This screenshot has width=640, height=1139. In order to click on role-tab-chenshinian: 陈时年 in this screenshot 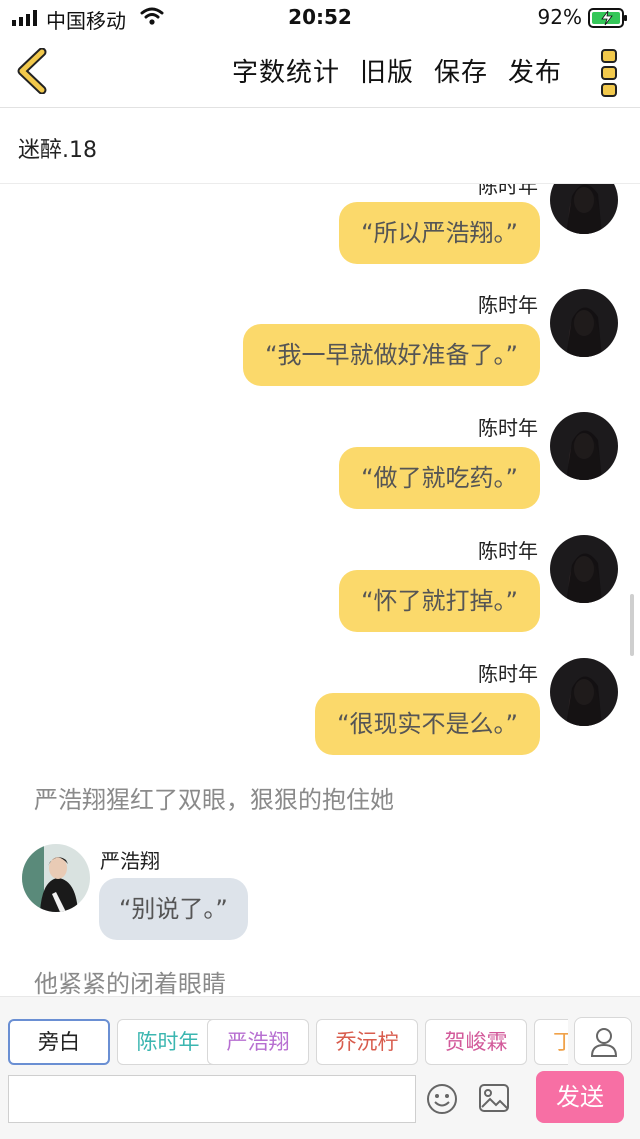, I will do `click(168, 1042)`.